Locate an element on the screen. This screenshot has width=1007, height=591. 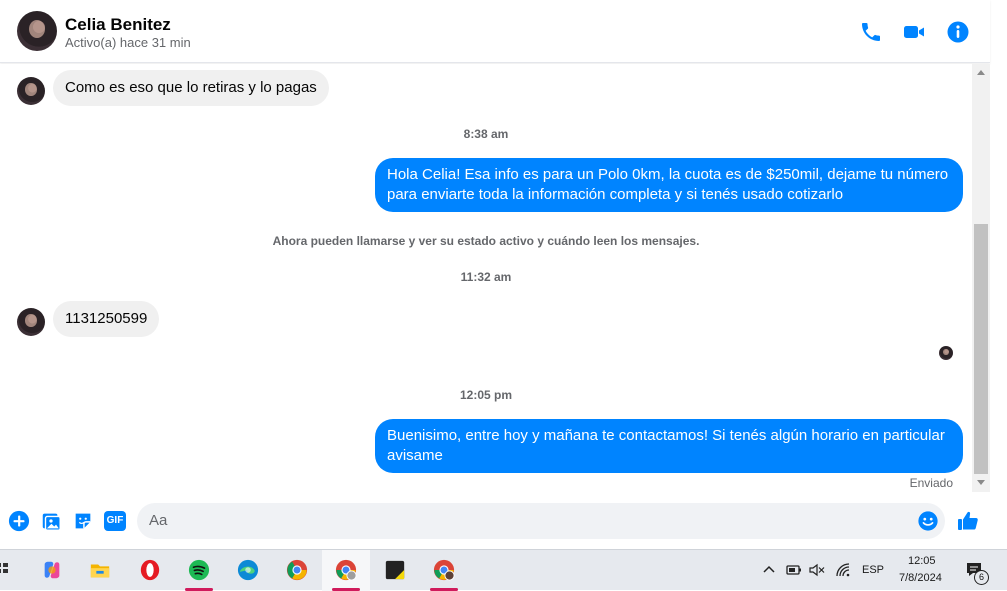
copilot-icon is located at coordinates (52, 570).